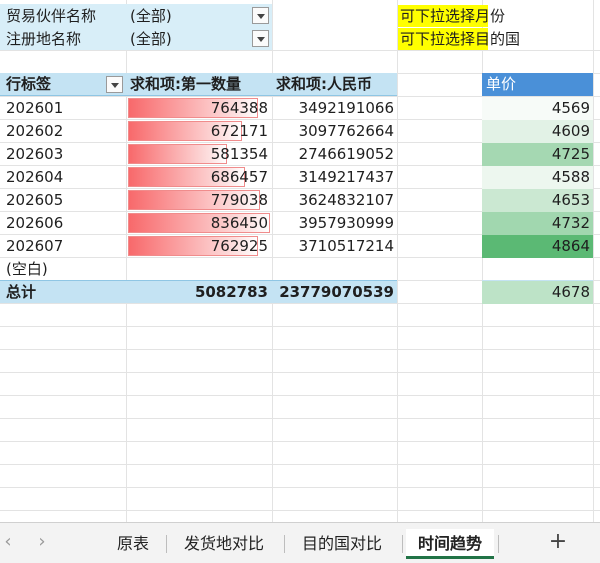 This screenshot has height=563, width=600. Describe the element at coordinates (114, 84) in the screenshot. I see `row-label-filter-icon` at that location.